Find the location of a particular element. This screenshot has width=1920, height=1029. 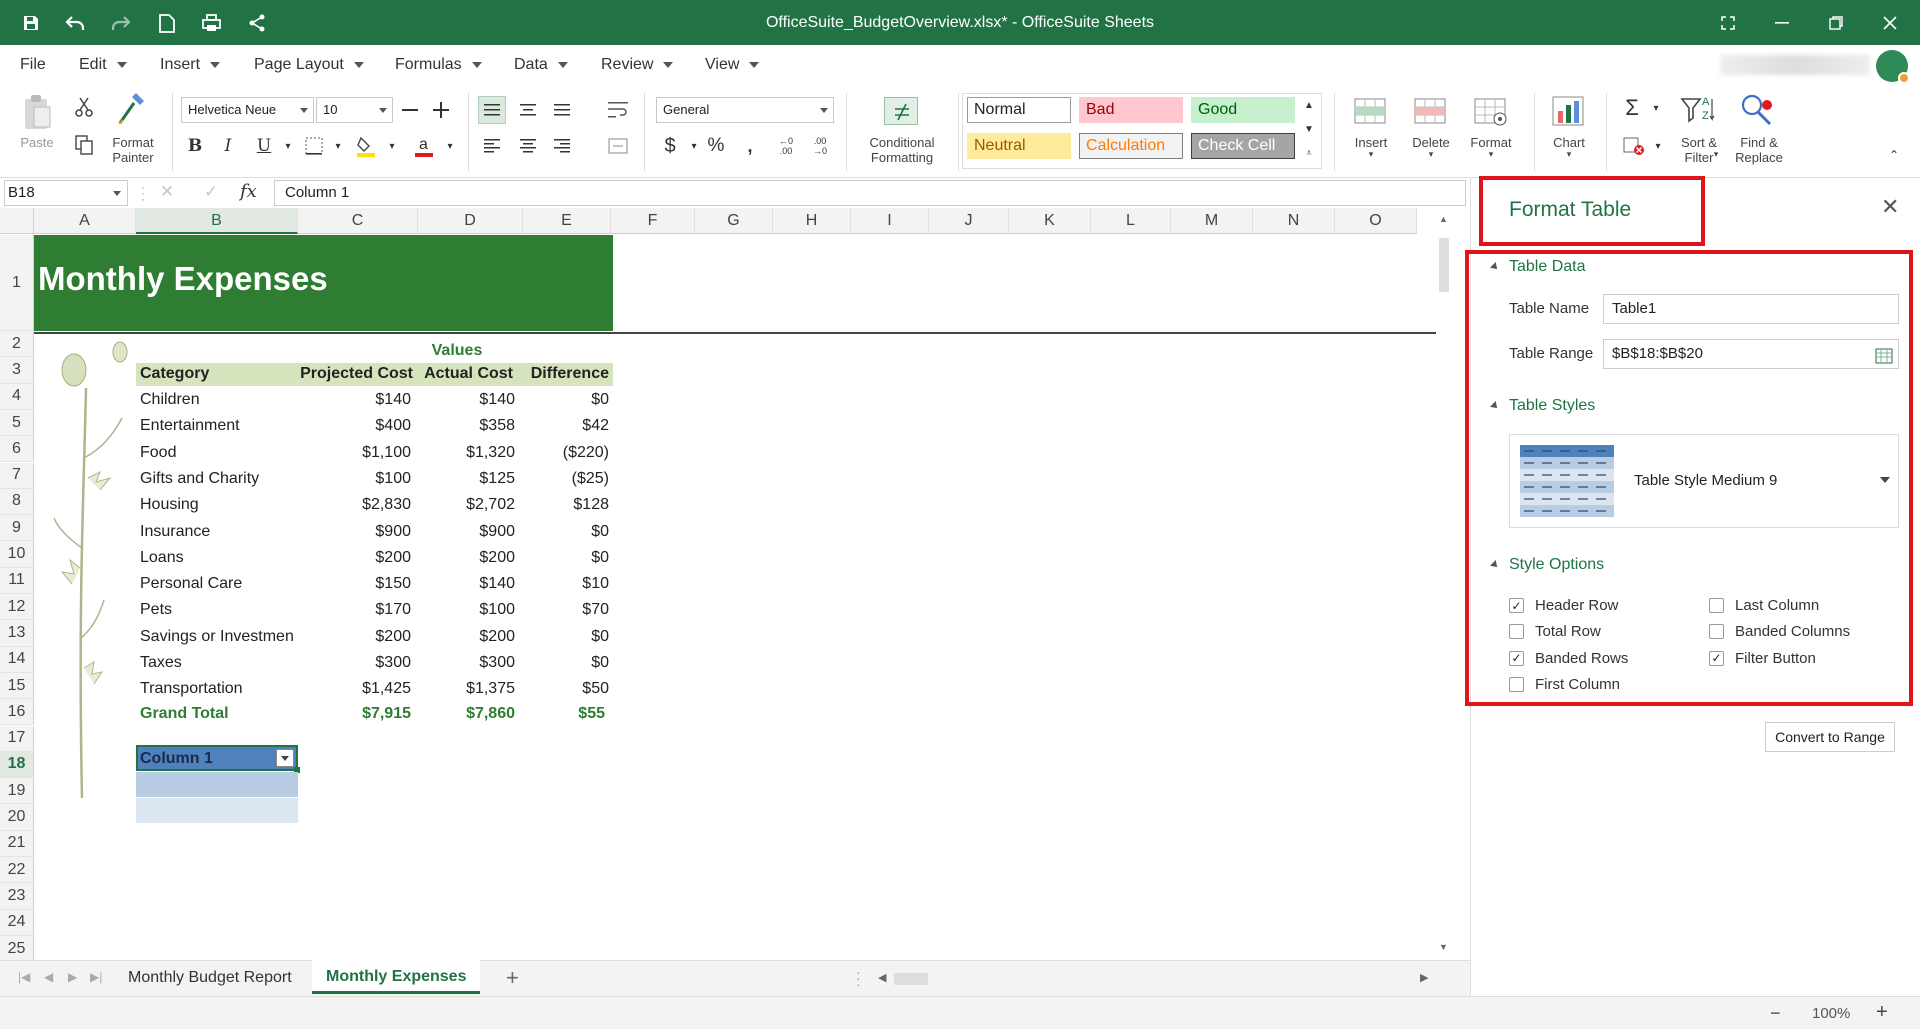

vertical-scrollbar: ▲ ▼ is located at coordinates (1444, 584).